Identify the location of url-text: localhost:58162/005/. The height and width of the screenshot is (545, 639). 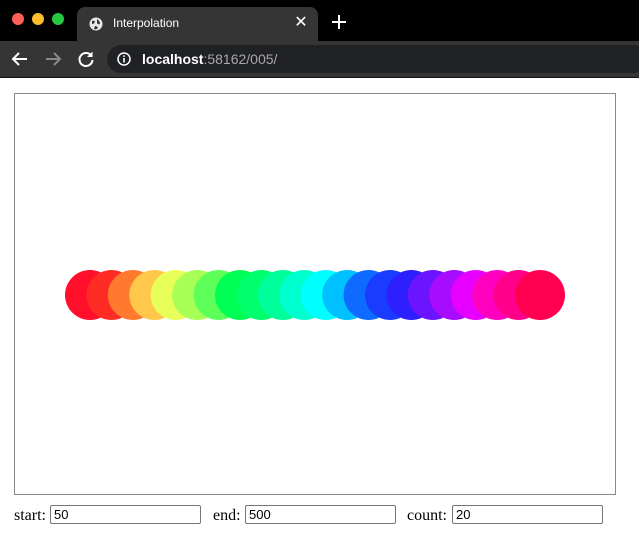
(209, 59).